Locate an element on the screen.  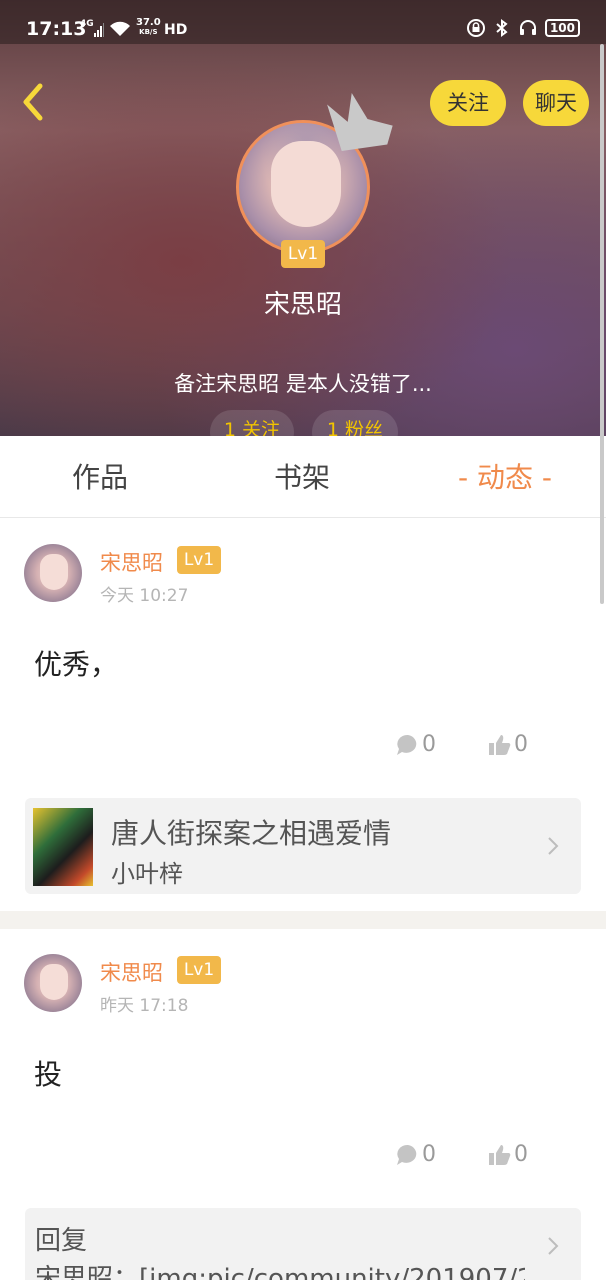
status-right: 100 is located at coordinates (523, 28).